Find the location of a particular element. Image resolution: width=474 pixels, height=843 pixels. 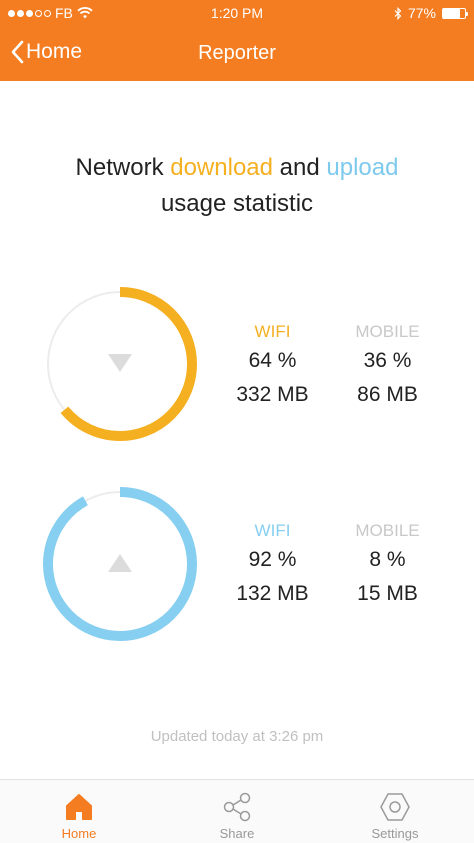

headline-upload: upload is located at coordinates (362, 167).